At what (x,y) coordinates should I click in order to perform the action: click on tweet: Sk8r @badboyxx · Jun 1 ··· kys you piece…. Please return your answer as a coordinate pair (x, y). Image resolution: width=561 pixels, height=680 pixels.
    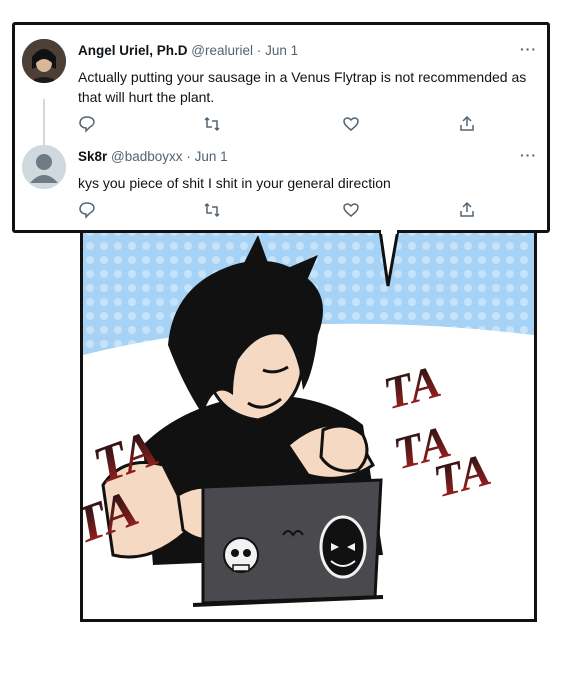
    Looking at the image, I should click on (281, 182).